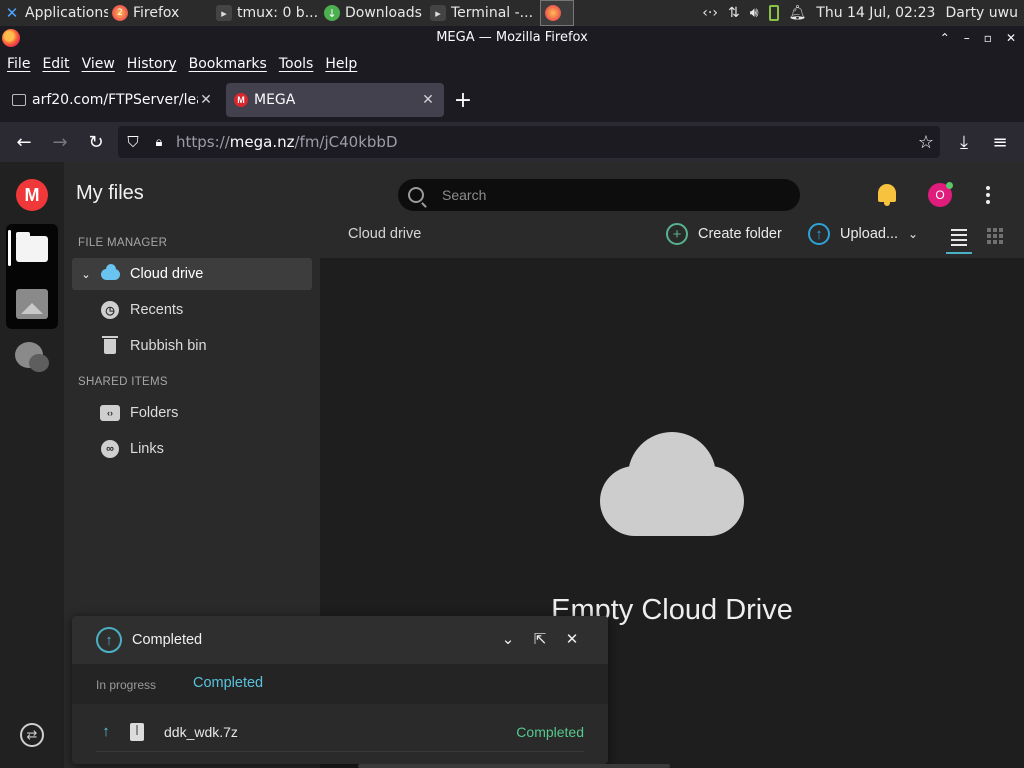 The height and width of the screenshot is (768, 1024). What do you see at coordinates (133, 142) in the screenshot?
I see `tracking-protection-shield-icon: ⛉` at bounding box center [133, 142].